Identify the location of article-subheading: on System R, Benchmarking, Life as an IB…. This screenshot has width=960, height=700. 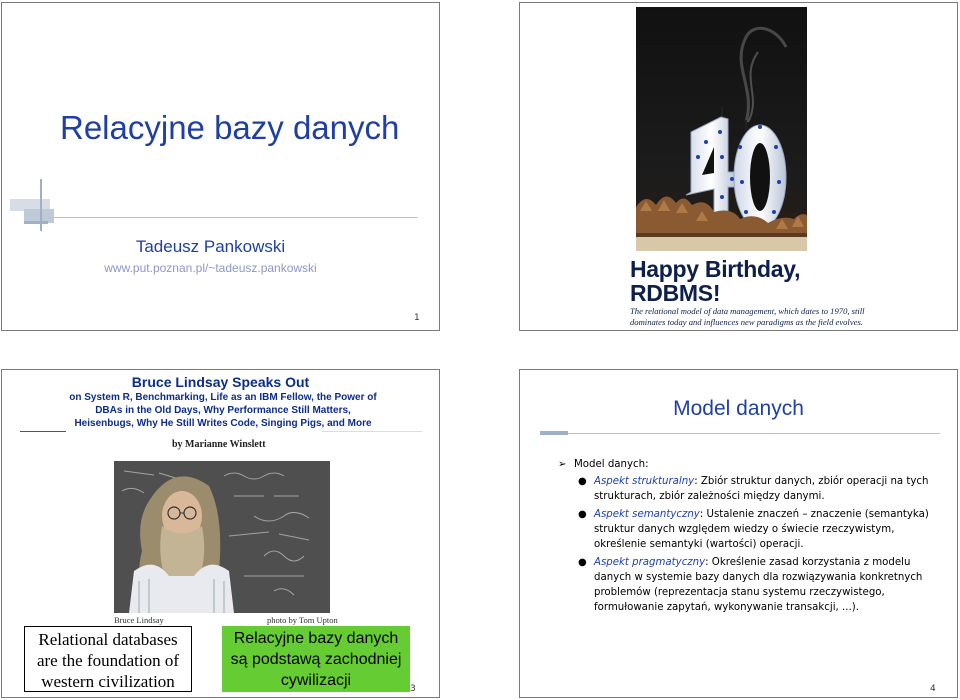
(223, 410).